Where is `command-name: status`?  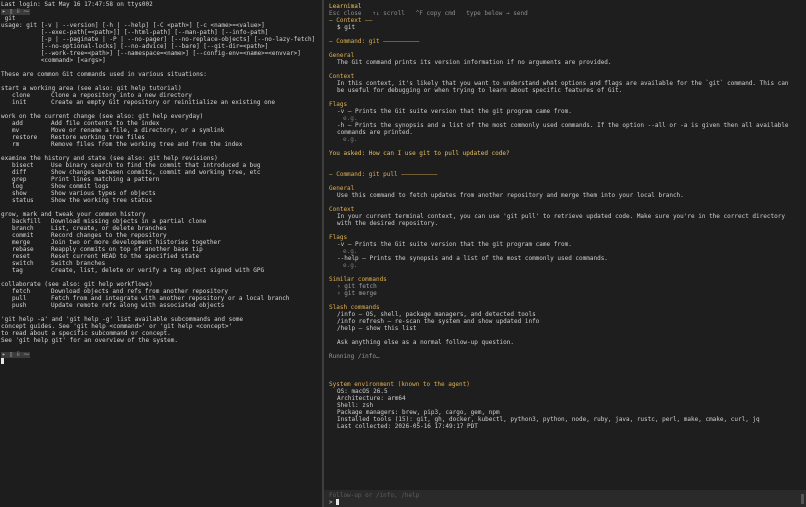 command-name: status is located at coordinates (23, 200).